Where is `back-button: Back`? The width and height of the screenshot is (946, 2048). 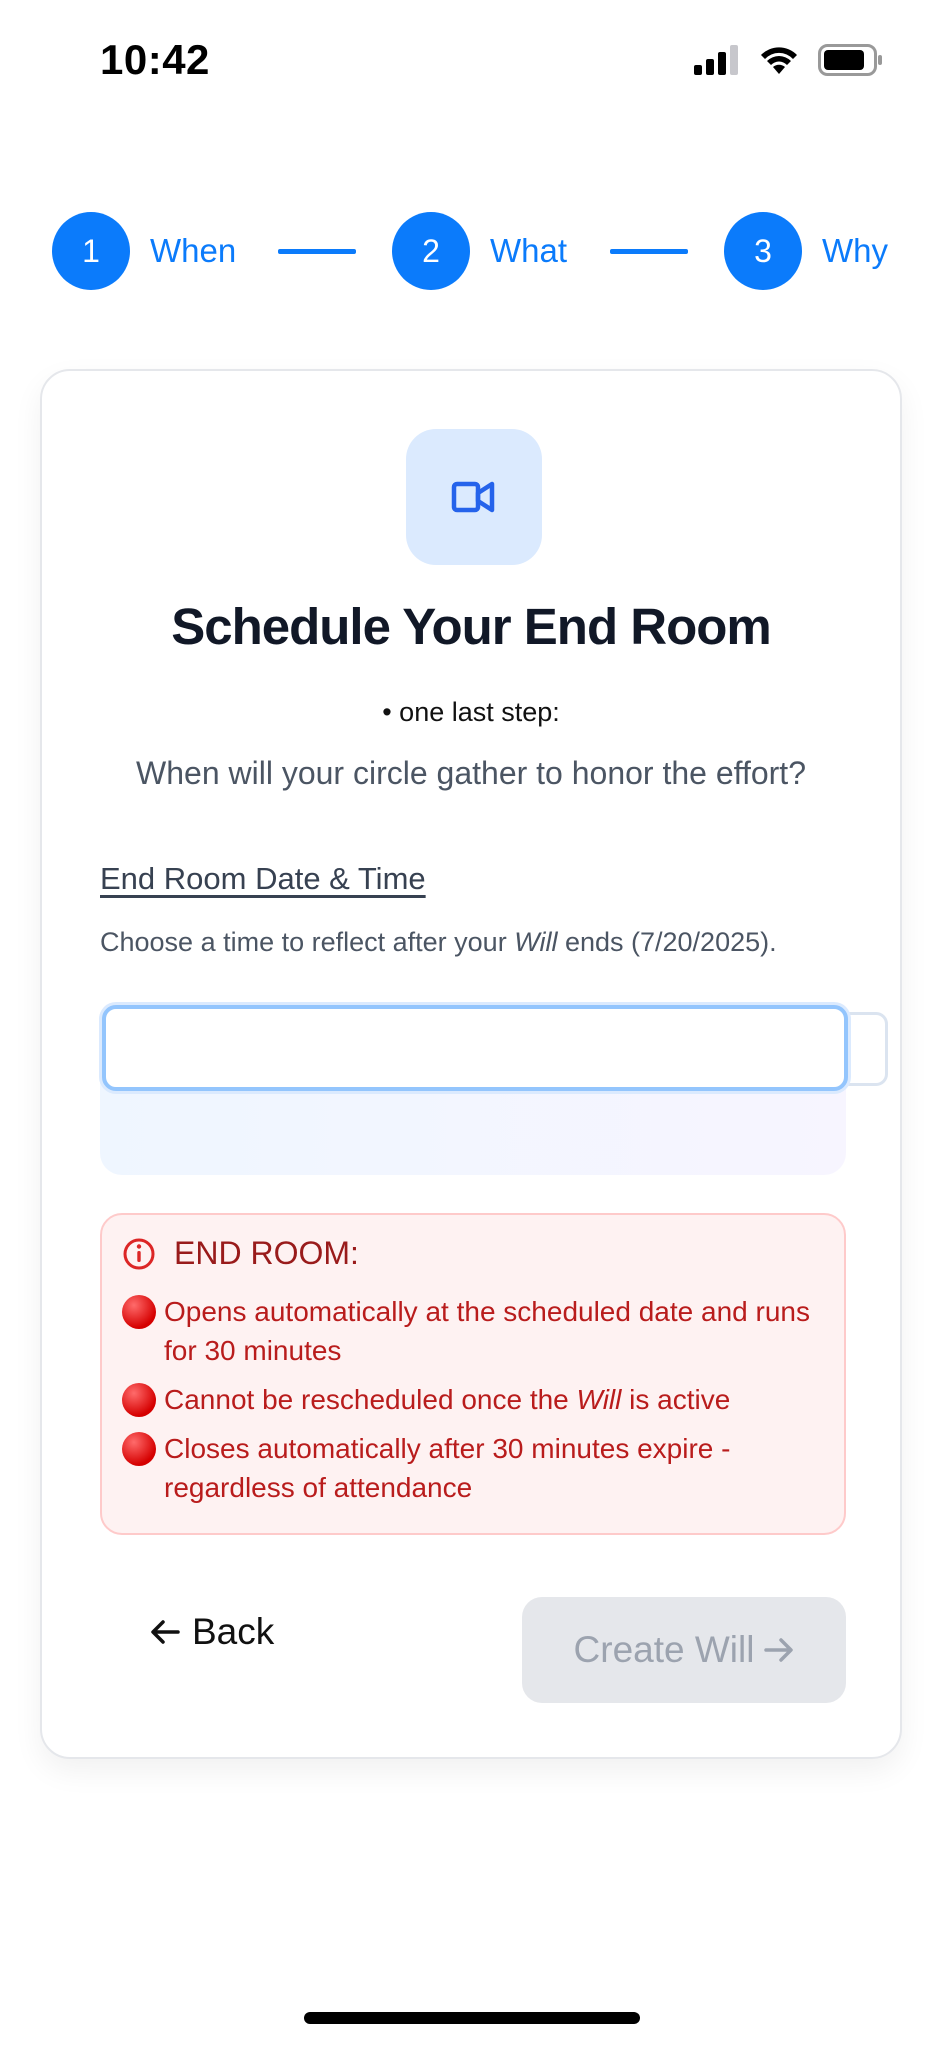
back-button: Back is located at coordinates (212, 1632).